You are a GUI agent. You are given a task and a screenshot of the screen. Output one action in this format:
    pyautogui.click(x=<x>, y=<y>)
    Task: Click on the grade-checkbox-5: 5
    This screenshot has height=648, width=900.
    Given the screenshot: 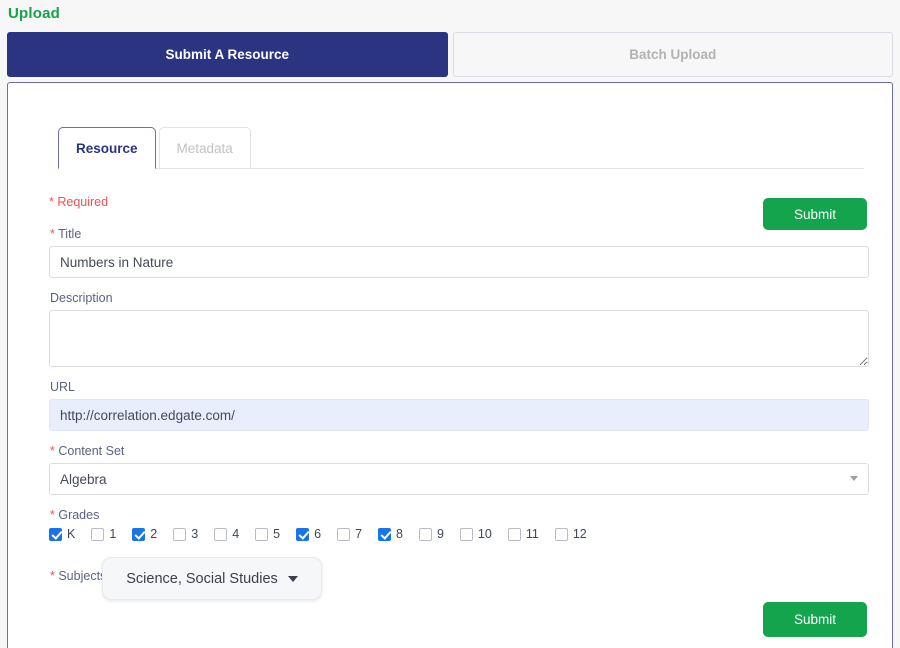 What is the action you would take?
    pyautogui.click(x=267, y=534)
    